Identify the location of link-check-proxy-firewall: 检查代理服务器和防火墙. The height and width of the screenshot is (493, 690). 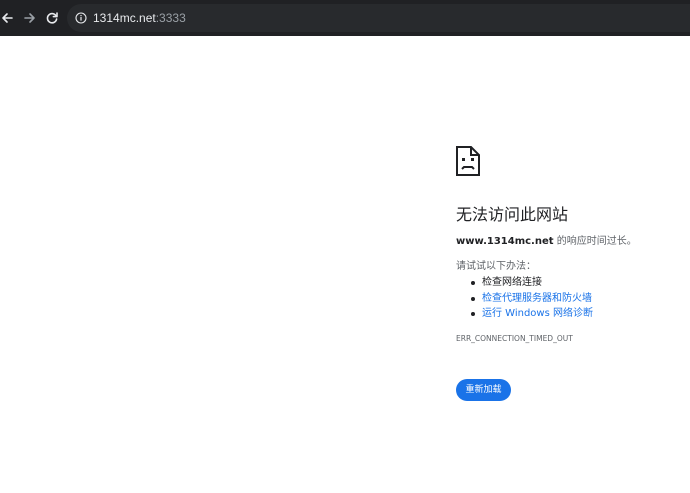
(537, 298).